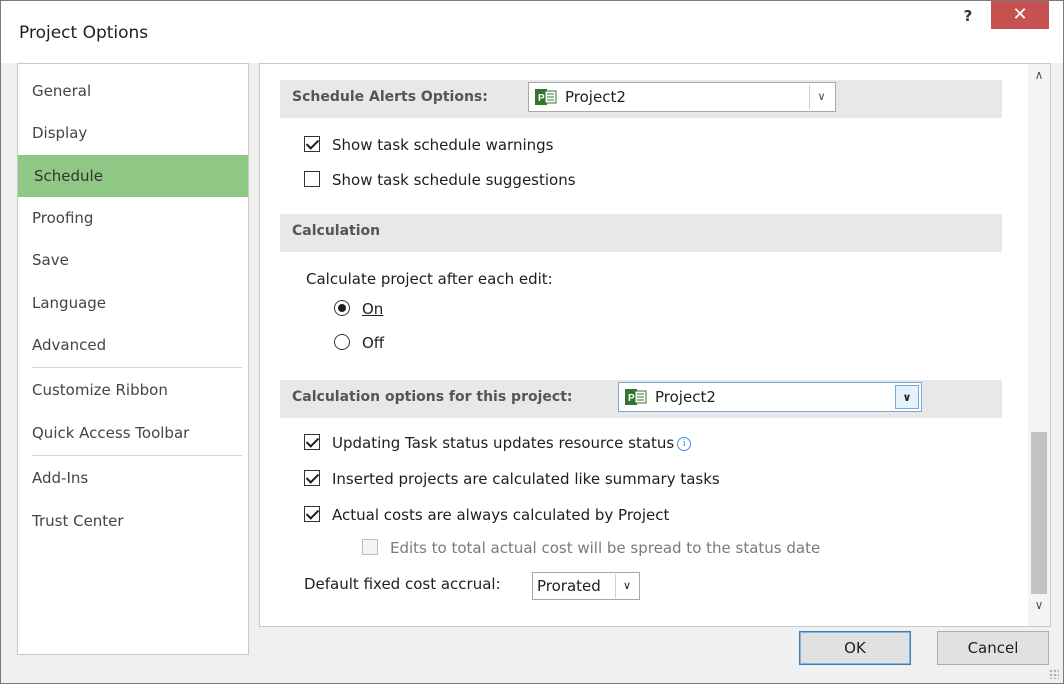 The image size is (1064, 684). What do you see at coordinates (373, 309) in the screenshot?
I see `calc-on-label: On` at bounding box center [373, 309].